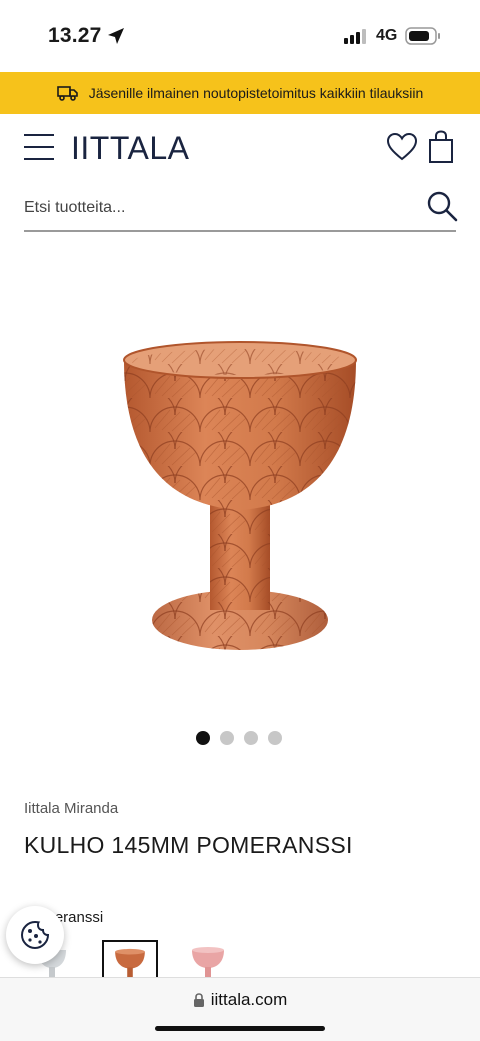 Image resolution: width=480 pixels, height=1041 pixels. I want to click on carousel-dots, so click(239, 738).